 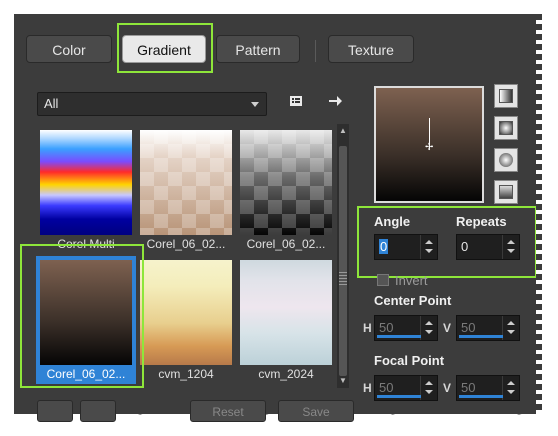 What do you see at coordinates (429, 147) in the screenshot?
I see `center-point-handle-icon: ✢` at bounding box center [429, 147].